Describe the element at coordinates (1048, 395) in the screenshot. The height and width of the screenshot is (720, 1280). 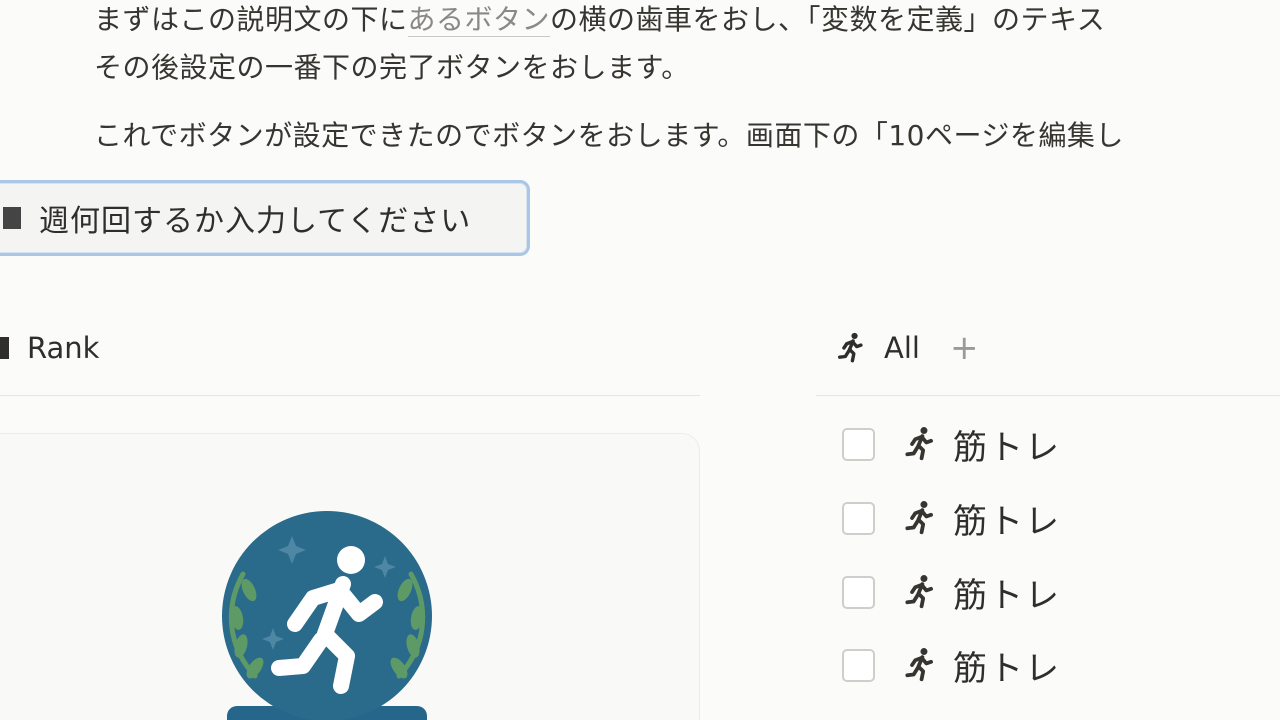
I see `all-divider` at that location.